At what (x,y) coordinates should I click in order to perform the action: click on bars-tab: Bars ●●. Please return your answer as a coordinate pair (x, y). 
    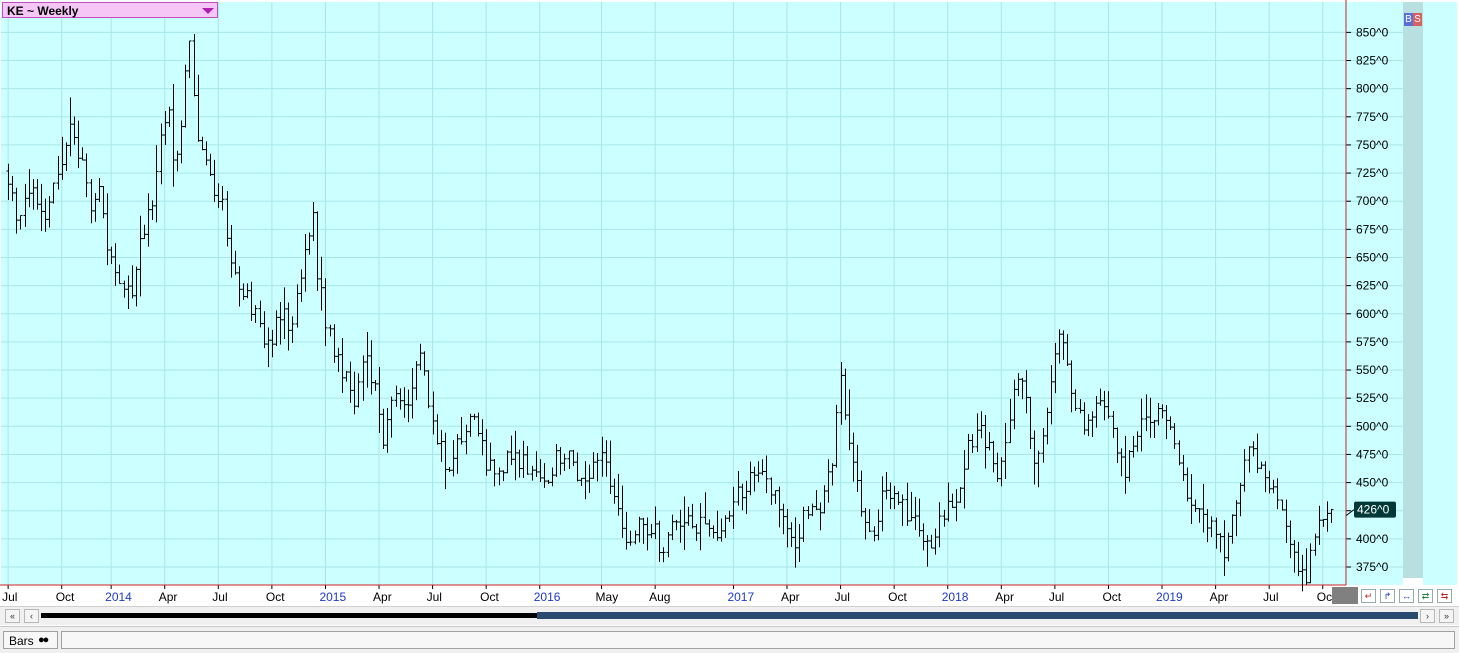
    Looking at the image, I should click on (30, 640).